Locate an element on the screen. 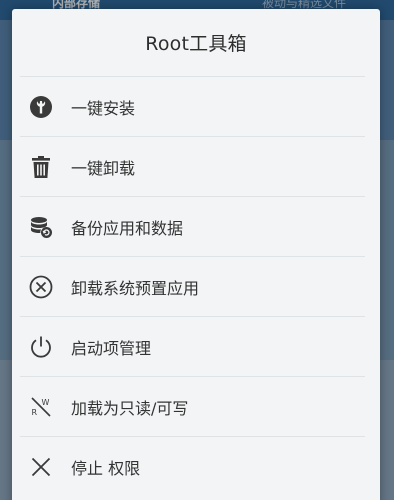 This screenshot has width=394, height=500. wrench-icon is located at coordinates (41, 107).